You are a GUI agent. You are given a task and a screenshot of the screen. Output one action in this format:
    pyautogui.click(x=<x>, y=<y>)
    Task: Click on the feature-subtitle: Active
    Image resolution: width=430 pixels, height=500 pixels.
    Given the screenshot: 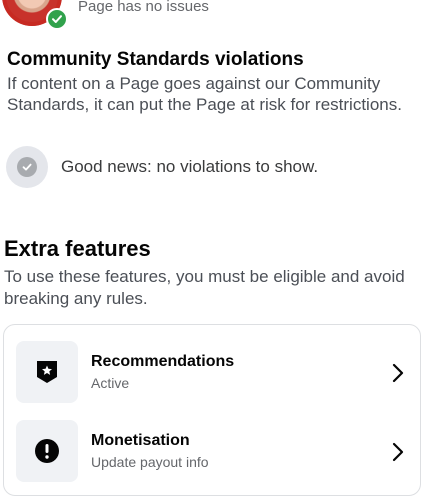 What is the action you would take?
    pyautogui.click(x=110, y=383)
    